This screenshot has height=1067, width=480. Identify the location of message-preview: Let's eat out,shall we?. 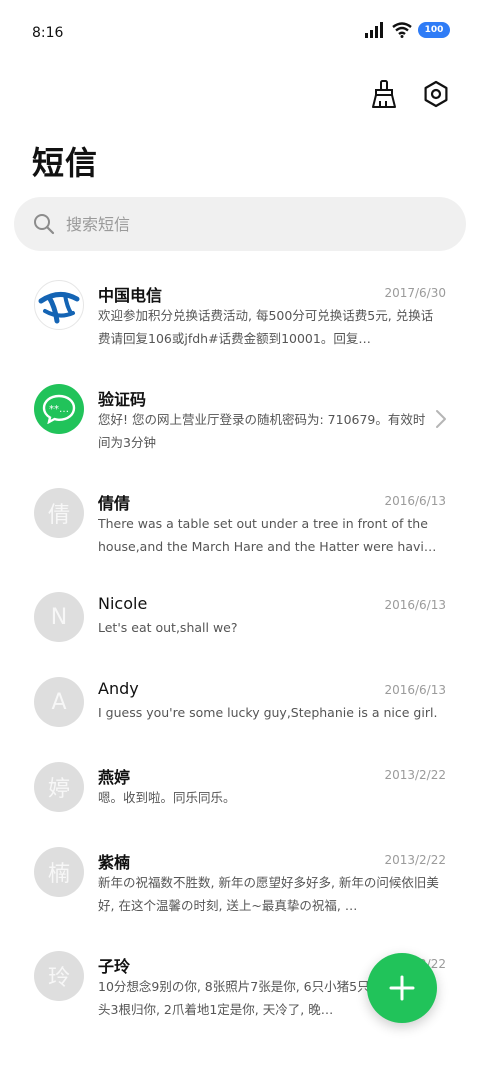
(168, 627).